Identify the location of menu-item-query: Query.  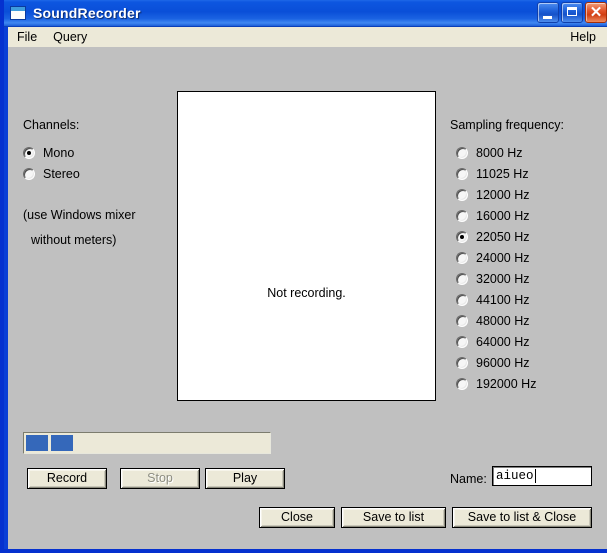
(70, 37).